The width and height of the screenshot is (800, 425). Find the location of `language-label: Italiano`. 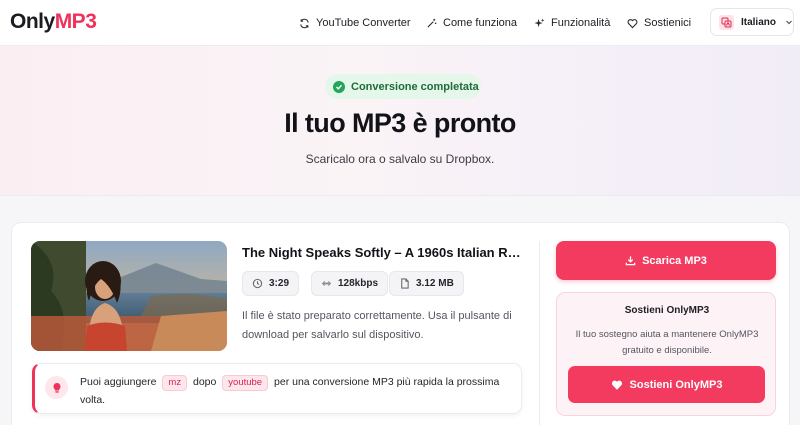

language-label: Italiano is located at coordinates (758, 22).